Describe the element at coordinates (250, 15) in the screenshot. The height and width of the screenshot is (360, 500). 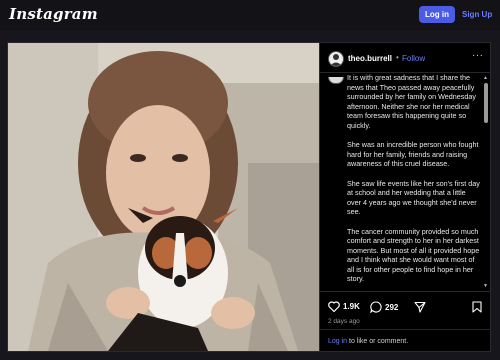
I see `top-bar: Instagram Log in Sign Up` at that location.